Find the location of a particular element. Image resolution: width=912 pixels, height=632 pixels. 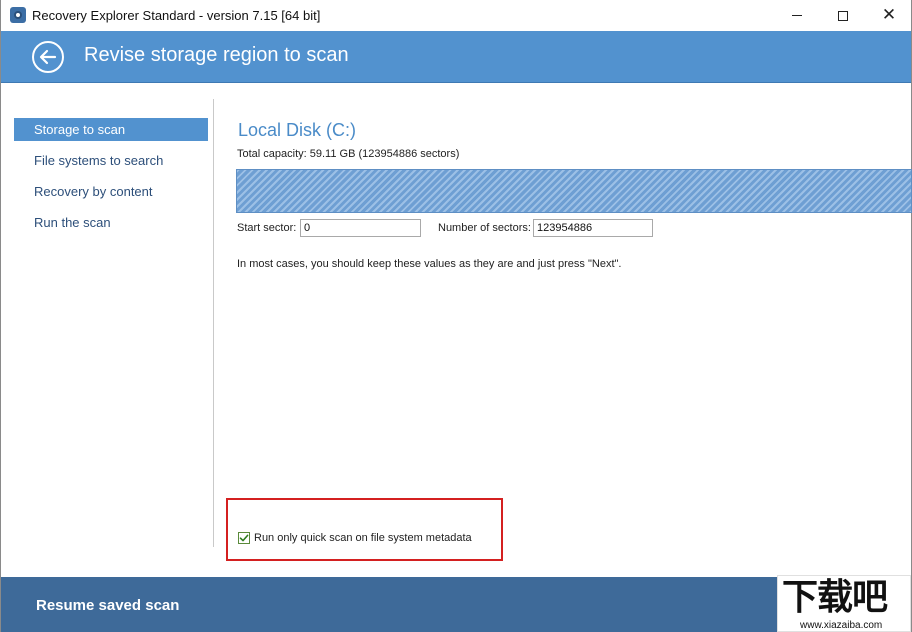

quick-scan-checkbox is located at coordinates (244, 538).